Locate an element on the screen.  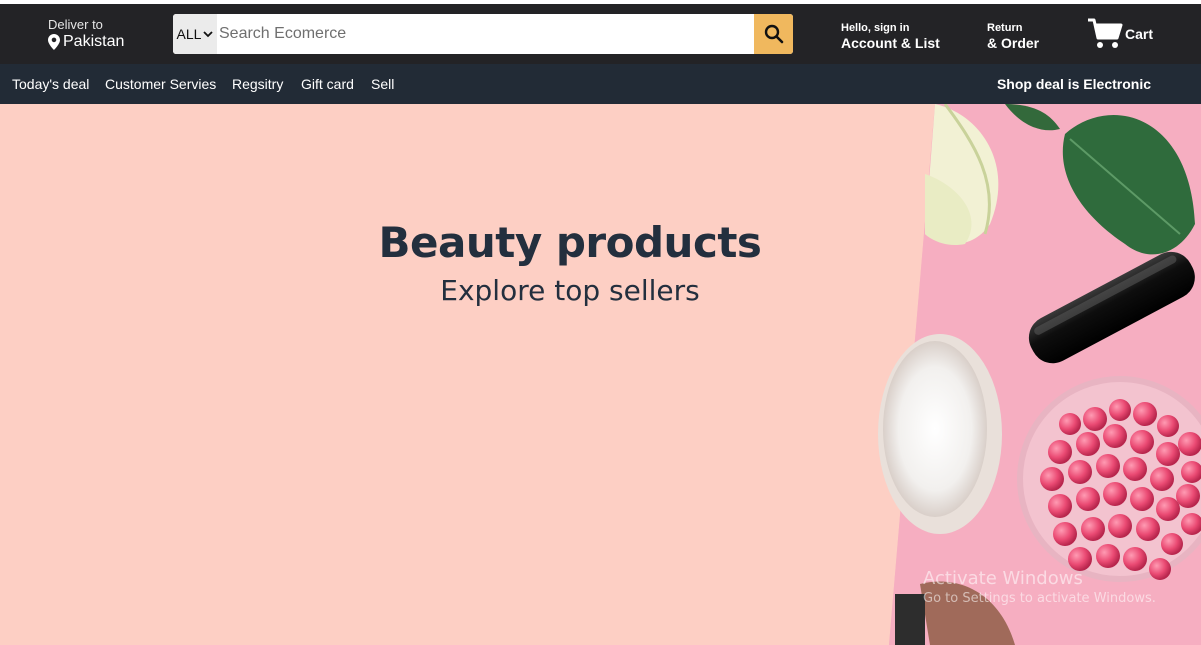
account-menu: Hello, sign in Account & List is located at coordinates (890, 37).